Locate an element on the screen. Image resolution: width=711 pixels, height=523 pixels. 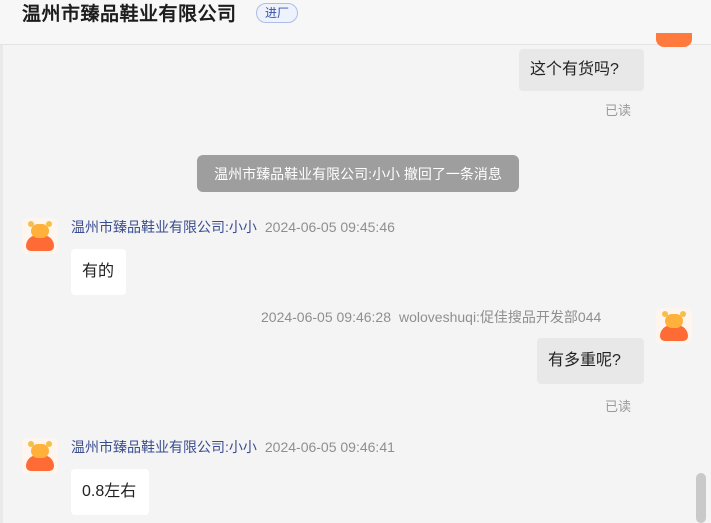
message-bubble-incoming: 有的 is located at coordinates (98, 272).